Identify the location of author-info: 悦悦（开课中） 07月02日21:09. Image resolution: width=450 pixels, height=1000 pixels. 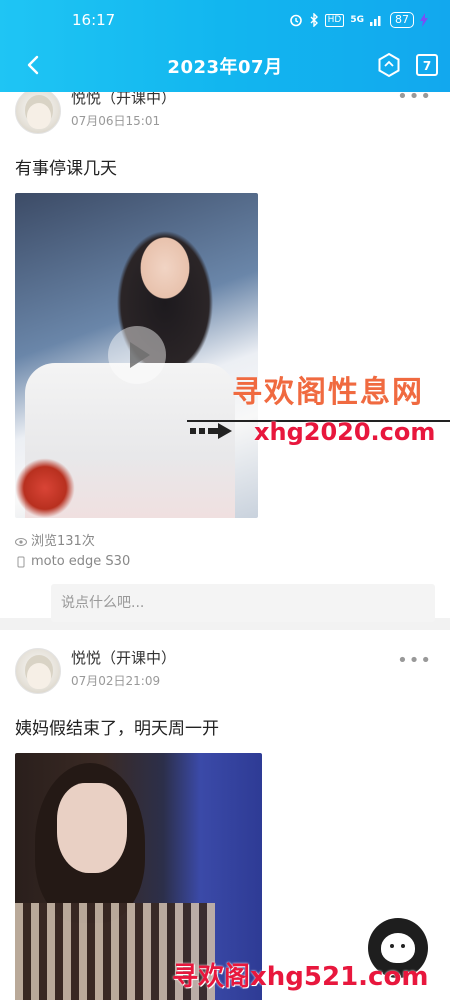
(123, 668).